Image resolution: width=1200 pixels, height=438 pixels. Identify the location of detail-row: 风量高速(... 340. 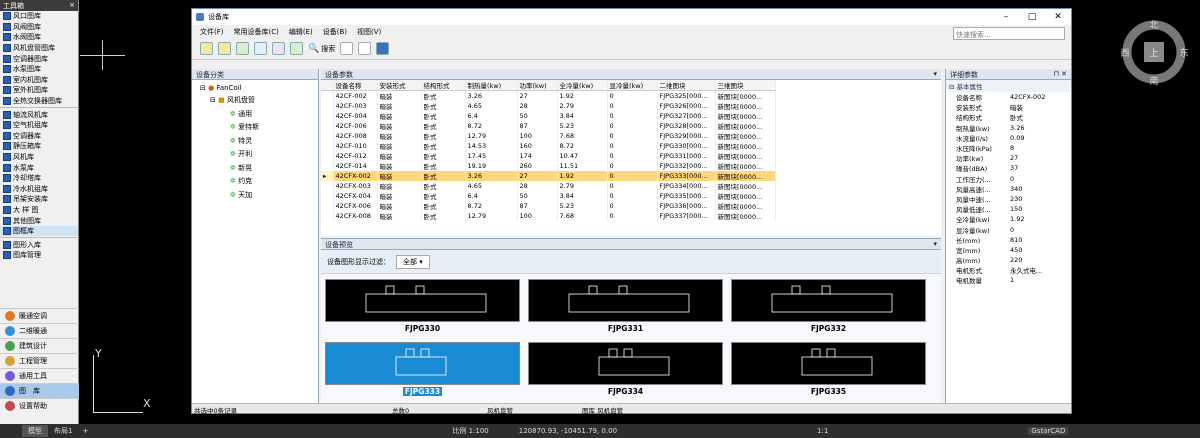
(1000, 189).